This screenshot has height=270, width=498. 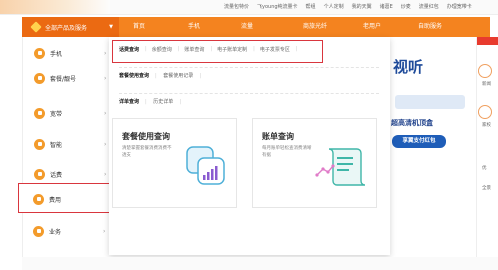 I want to click on sidebar-item-plans: 套餐/靓号 ›, so click(x=71, y=78).